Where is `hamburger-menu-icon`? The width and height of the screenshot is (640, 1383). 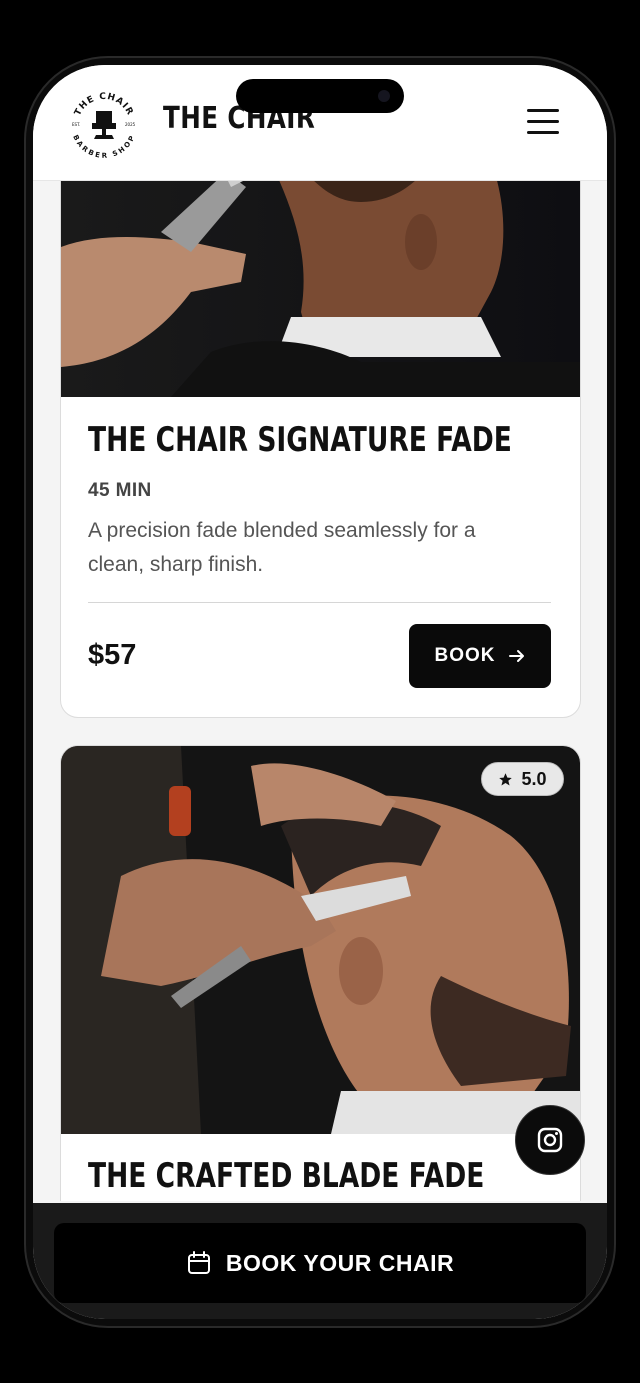 hamburger-menu-icon is located at coordinates (543, 123).